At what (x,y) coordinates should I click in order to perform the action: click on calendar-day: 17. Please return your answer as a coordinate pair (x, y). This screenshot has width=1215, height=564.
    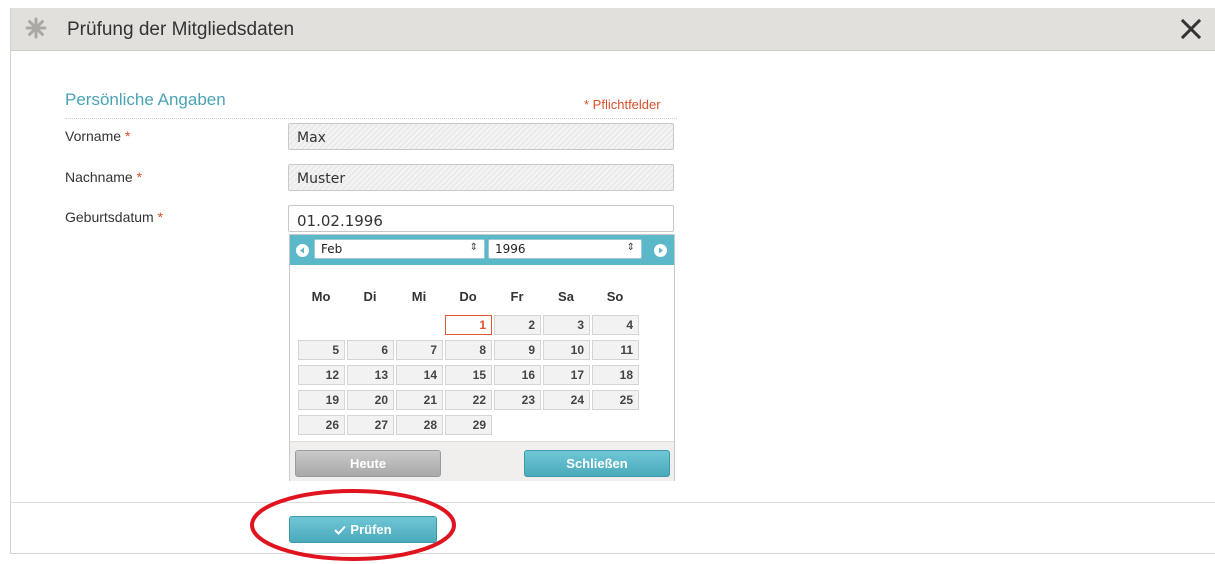
    Looking at the image, I should click on (566, 375).